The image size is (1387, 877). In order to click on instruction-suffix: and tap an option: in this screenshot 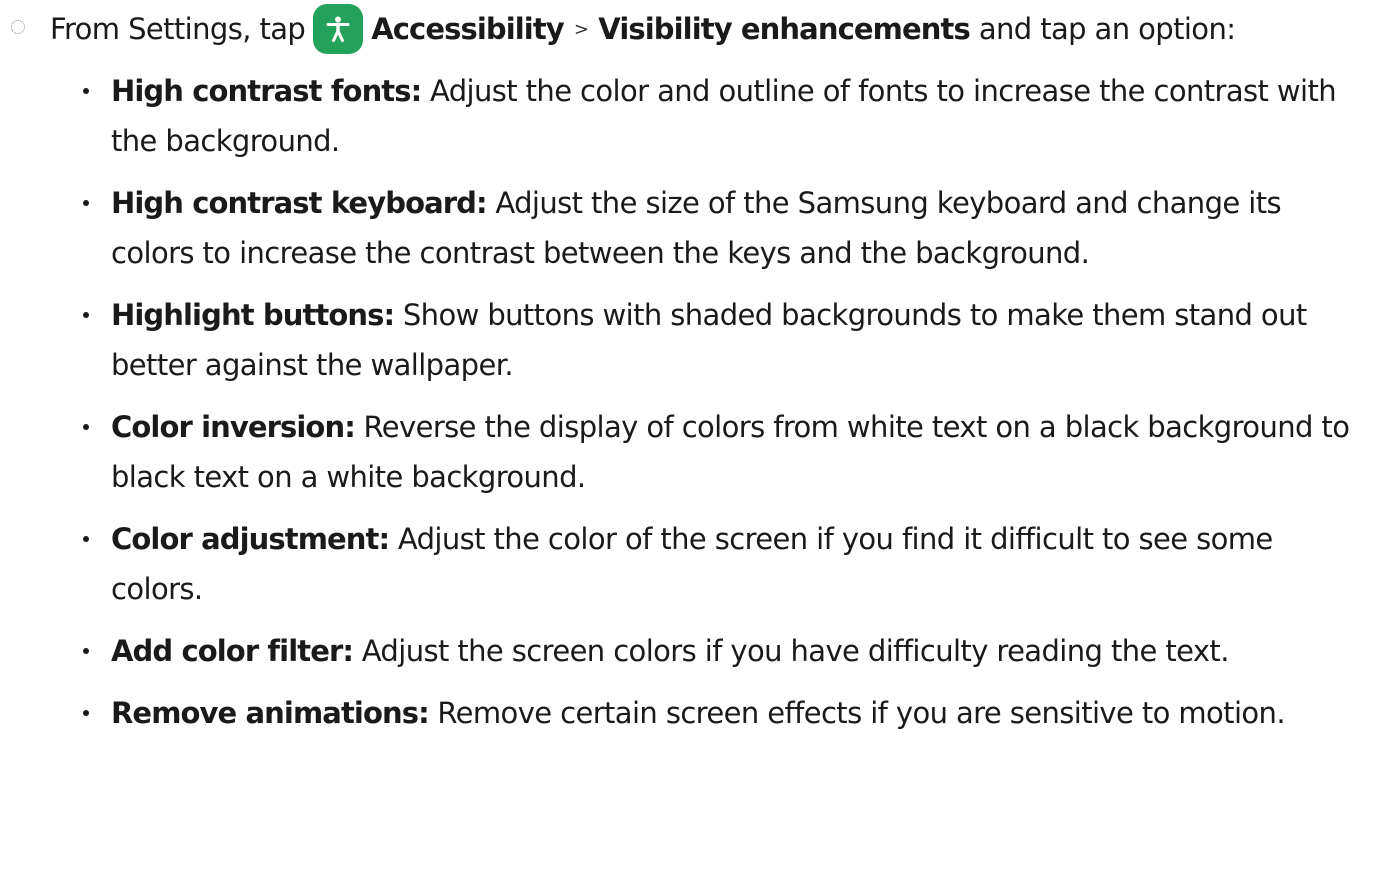, I will do `click(1107, 29)`.